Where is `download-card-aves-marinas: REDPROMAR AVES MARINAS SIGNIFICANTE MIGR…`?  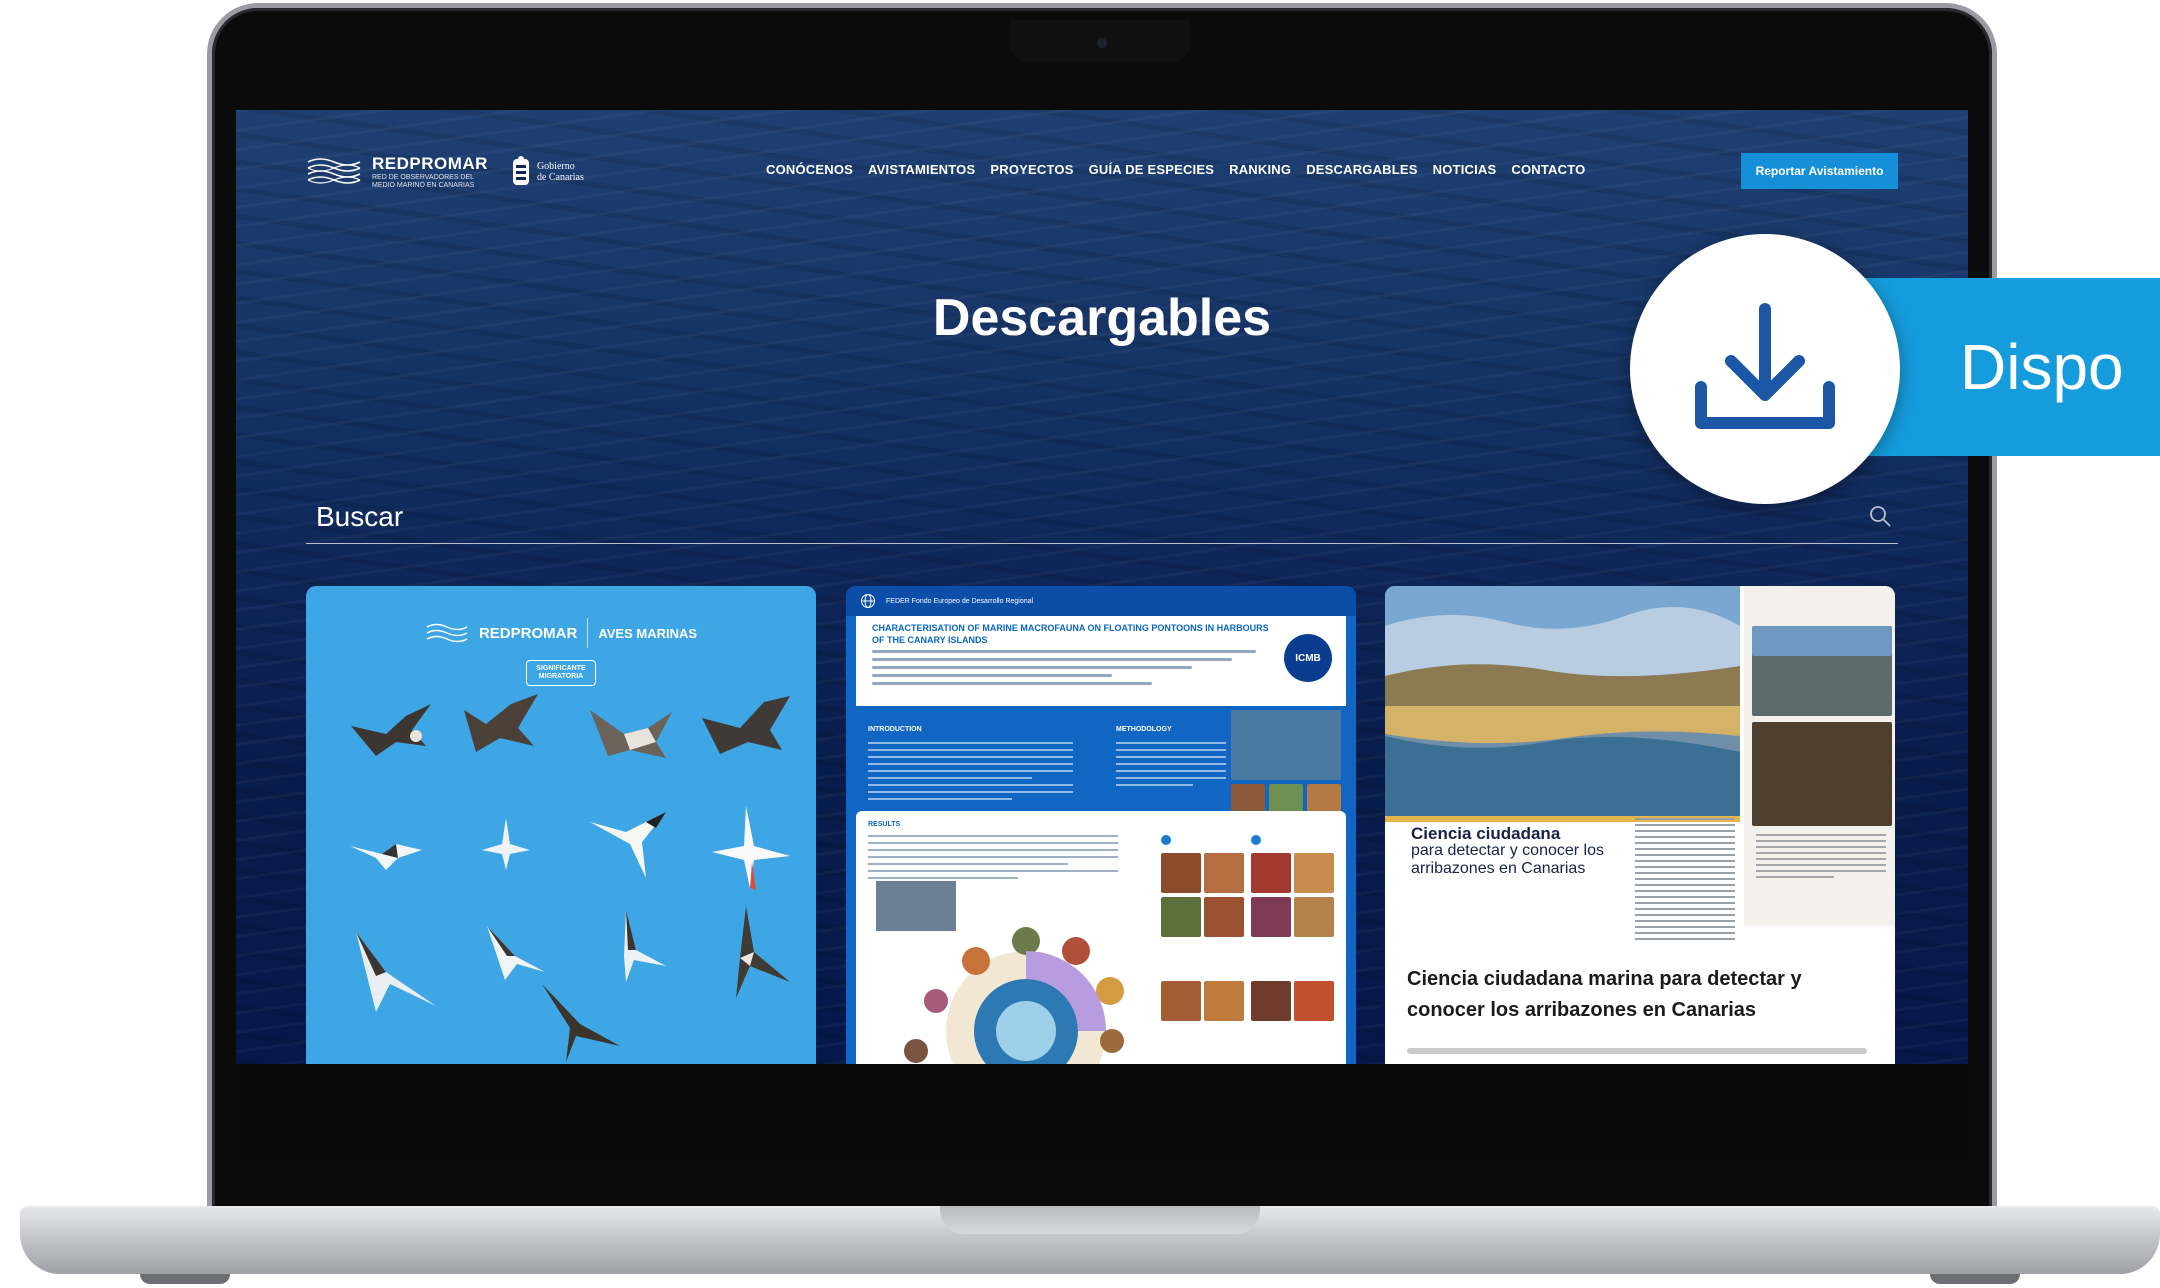
download-card-aves-marinas: REDPROMAR AVES MARINAS SIGNIFICANTE MIGR… is located at coordinates (561, 825).